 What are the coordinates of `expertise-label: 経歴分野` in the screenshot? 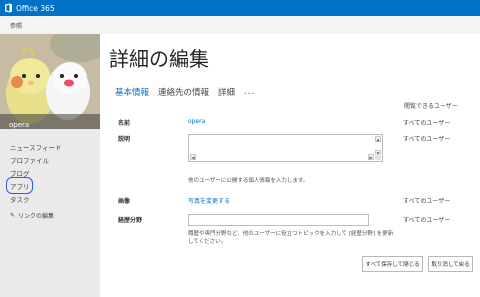 It's located at (130, 220).